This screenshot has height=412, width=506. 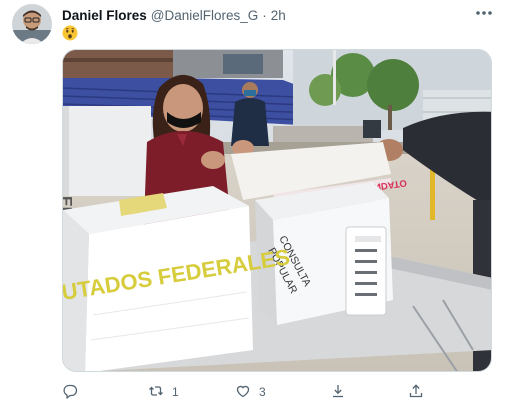 I want to click on retweet-count: 1, so click(x=175, y=392).